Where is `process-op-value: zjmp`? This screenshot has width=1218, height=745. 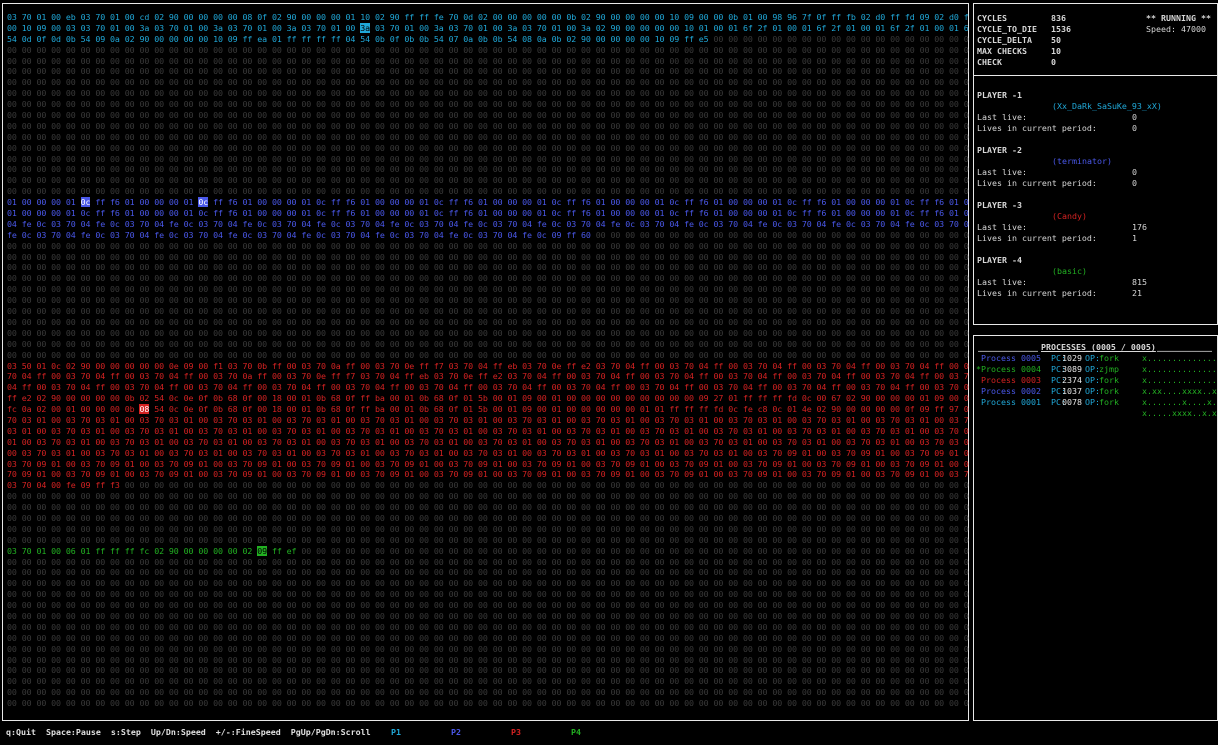 process-op-value: zjmp is located at coordinates (1109, 369).